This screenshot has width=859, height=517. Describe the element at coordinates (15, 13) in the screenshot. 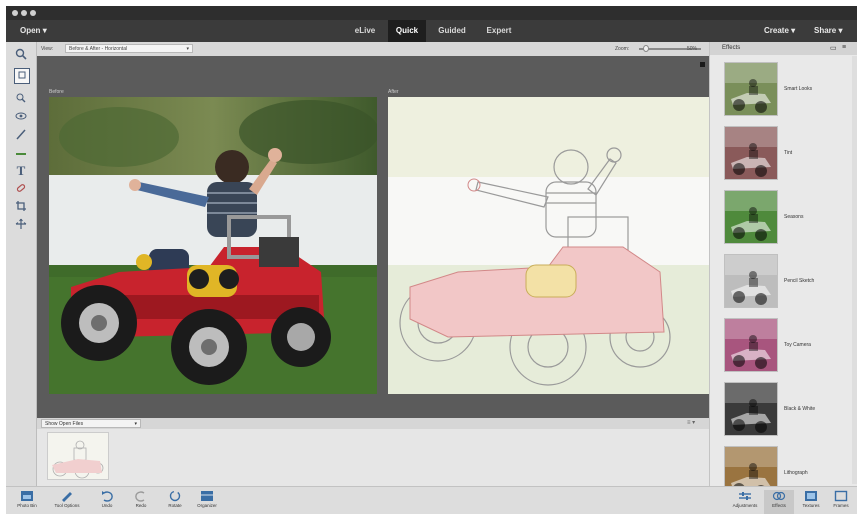

I see `close-window-button` at that location.